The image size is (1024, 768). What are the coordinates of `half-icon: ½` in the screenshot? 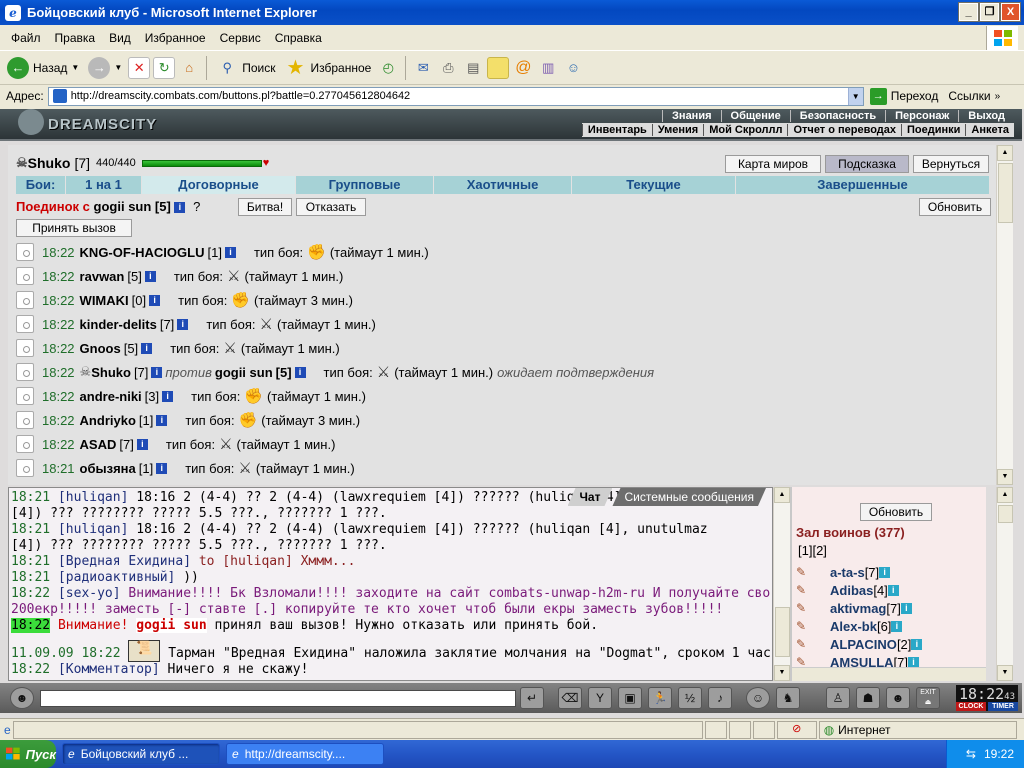 It's located at (690, 698).